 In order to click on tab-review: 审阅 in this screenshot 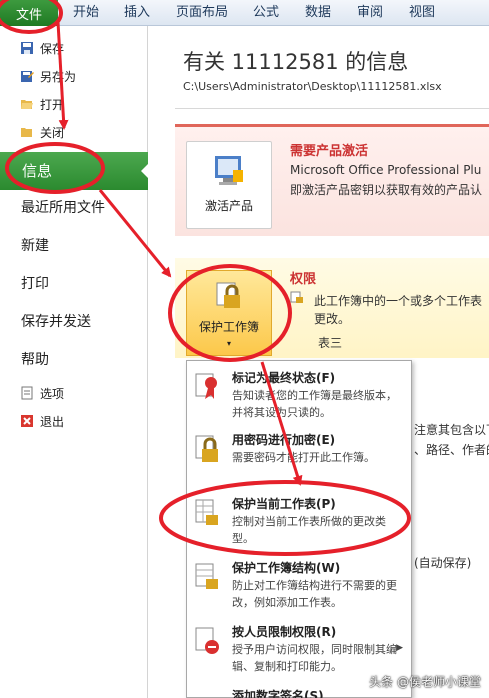, I will do `click(370, 13)`.